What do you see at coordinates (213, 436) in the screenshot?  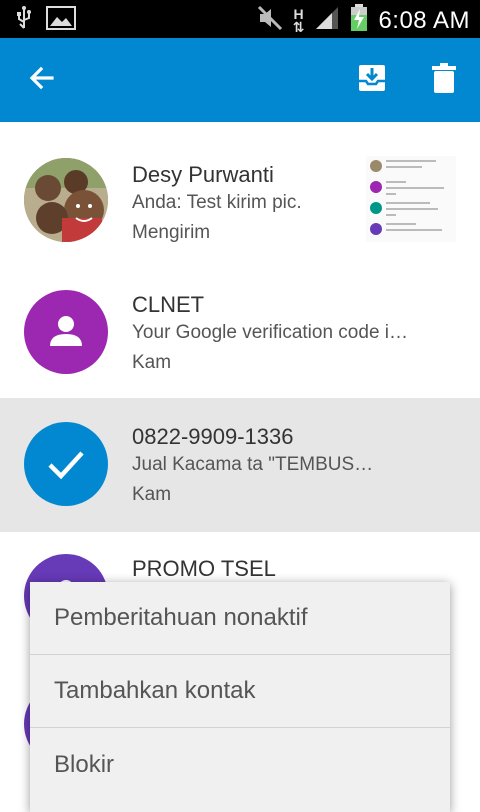 I see `contact-name: 0822-9909-1336` at bounding box center [213, 436].